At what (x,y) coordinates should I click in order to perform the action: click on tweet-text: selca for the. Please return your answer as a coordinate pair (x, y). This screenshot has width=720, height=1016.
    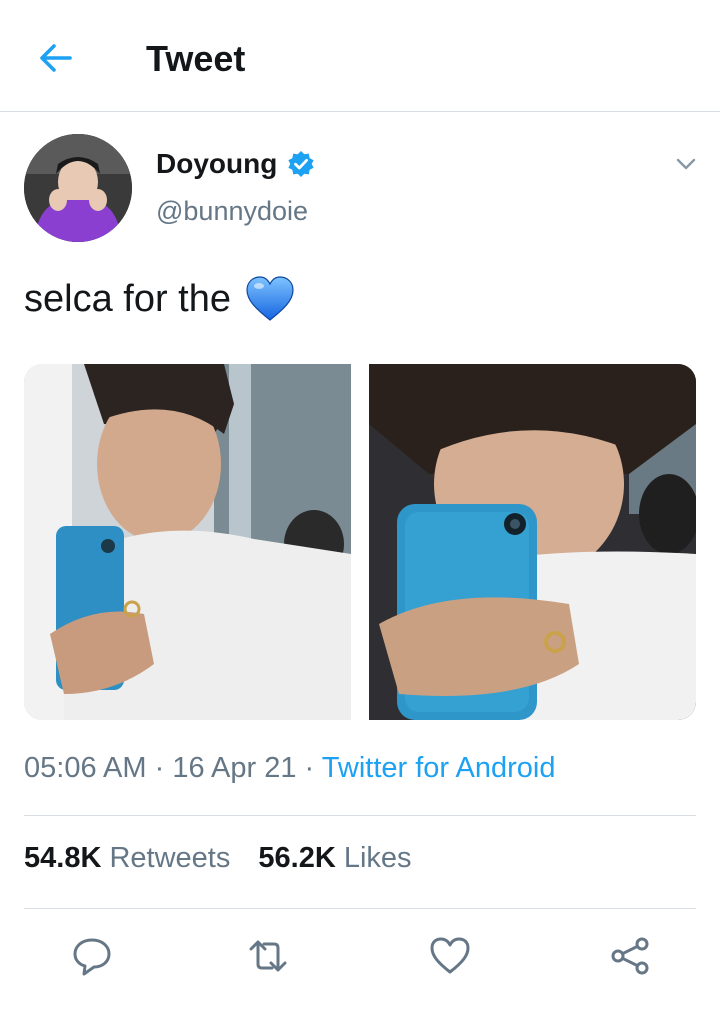
    Looking at the image, I should click on (159, 299).